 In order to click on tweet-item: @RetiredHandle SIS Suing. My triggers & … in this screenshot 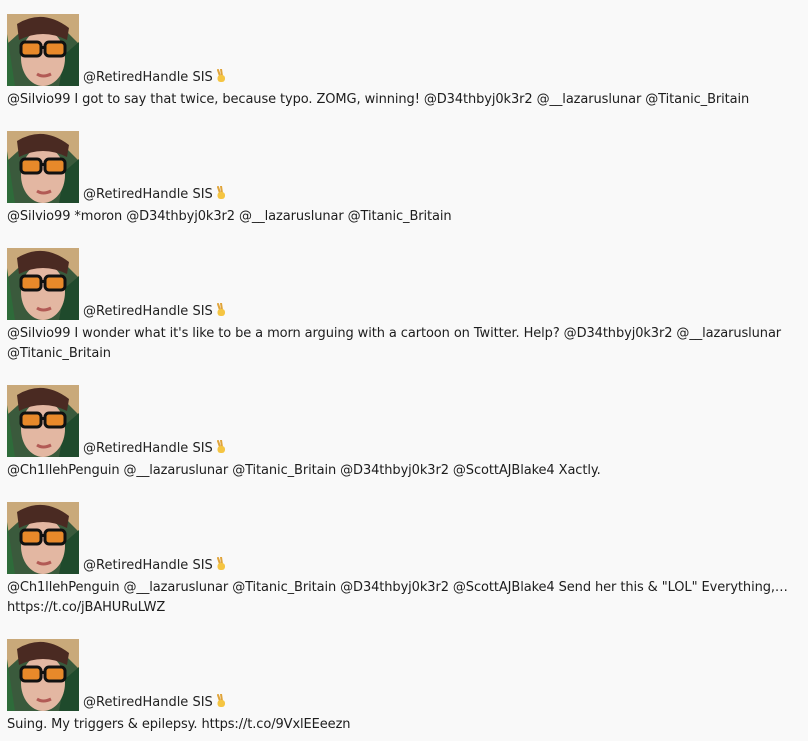, I will do `click(404, 687)`.